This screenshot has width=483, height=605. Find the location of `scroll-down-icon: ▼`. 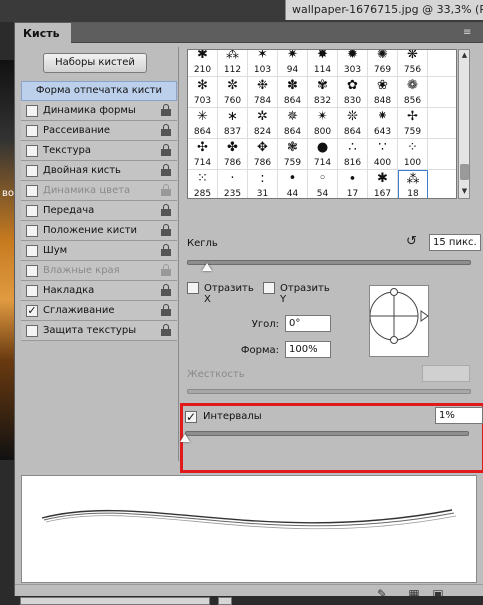

scroll-down-icon: ▼ is located at coordinates (464, 192).